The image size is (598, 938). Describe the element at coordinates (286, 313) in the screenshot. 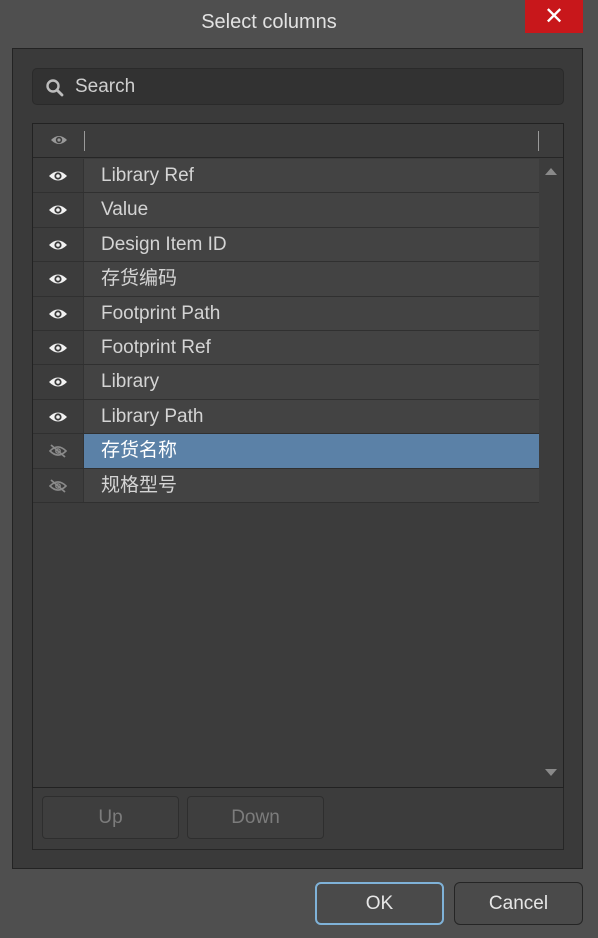

I see `table-row: Footprint Path` at that location.